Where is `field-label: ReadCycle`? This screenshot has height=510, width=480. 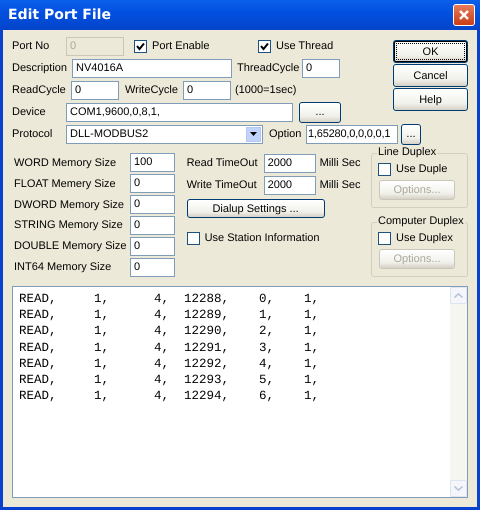 field-label: ReadCycle is located at coordinates (39, 90).